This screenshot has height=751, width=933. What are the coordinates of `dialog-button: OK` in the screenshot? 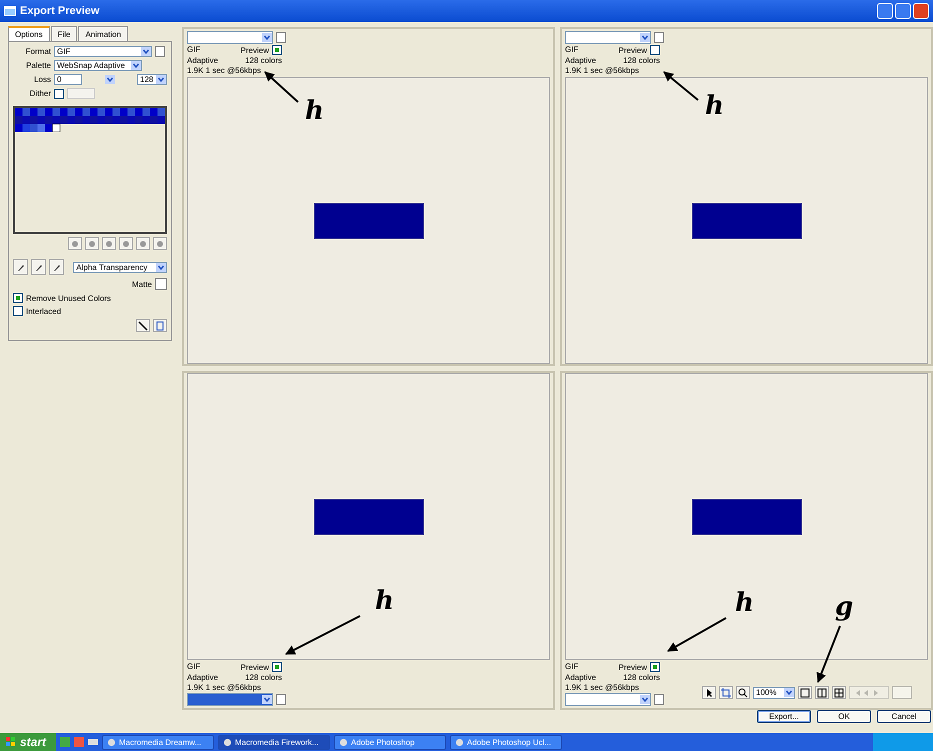 It's located at (844, 716).